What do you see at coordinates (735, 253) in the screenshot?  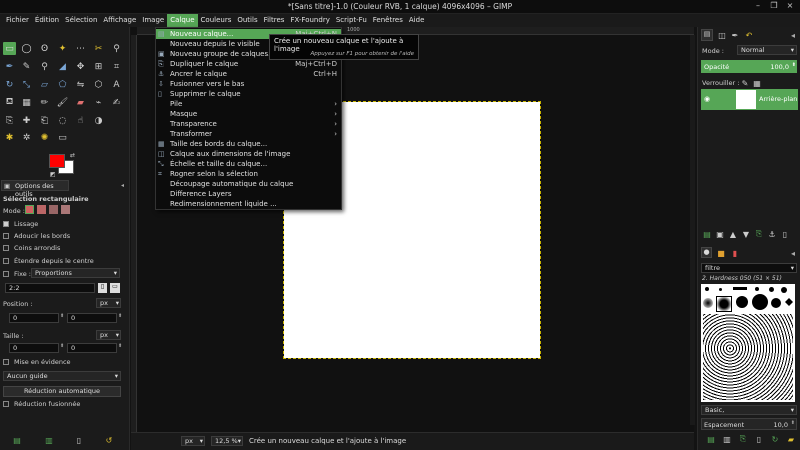 I see `gradients-tab-icon: ▮` at bounding box center [735, 253].